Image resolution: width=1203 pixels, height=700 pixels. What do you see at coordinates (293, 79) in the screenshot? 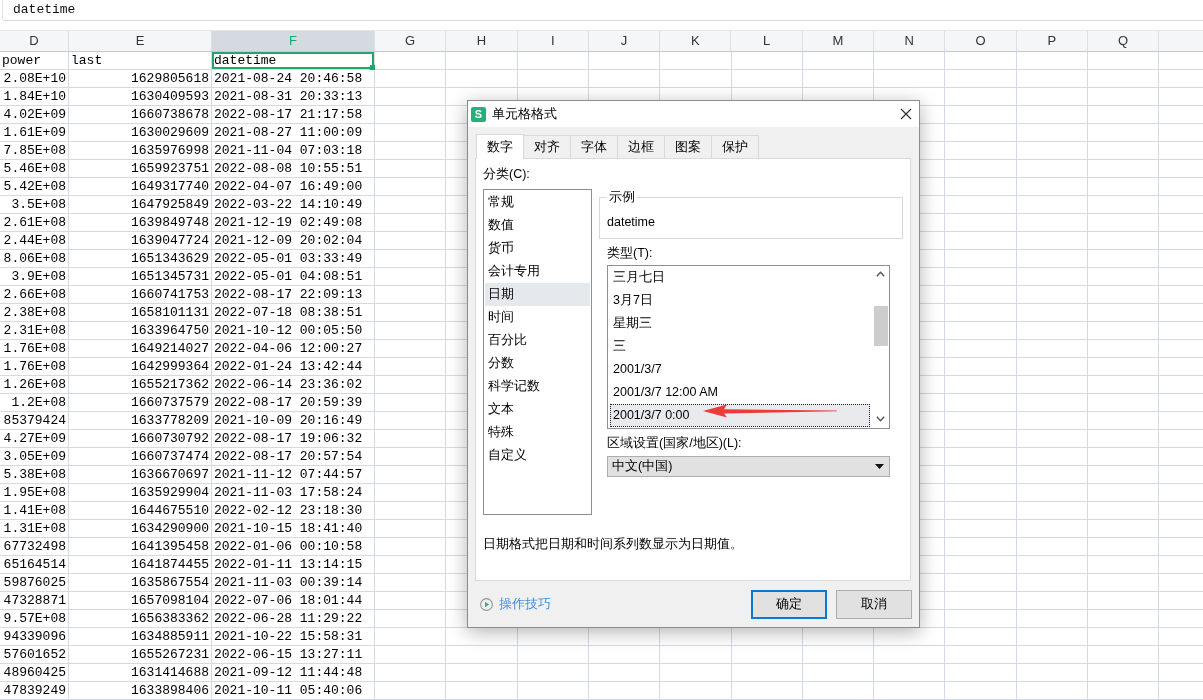
I see `table-cell: 2021-08-24 20:46:58` at bounding box center [293, 79].